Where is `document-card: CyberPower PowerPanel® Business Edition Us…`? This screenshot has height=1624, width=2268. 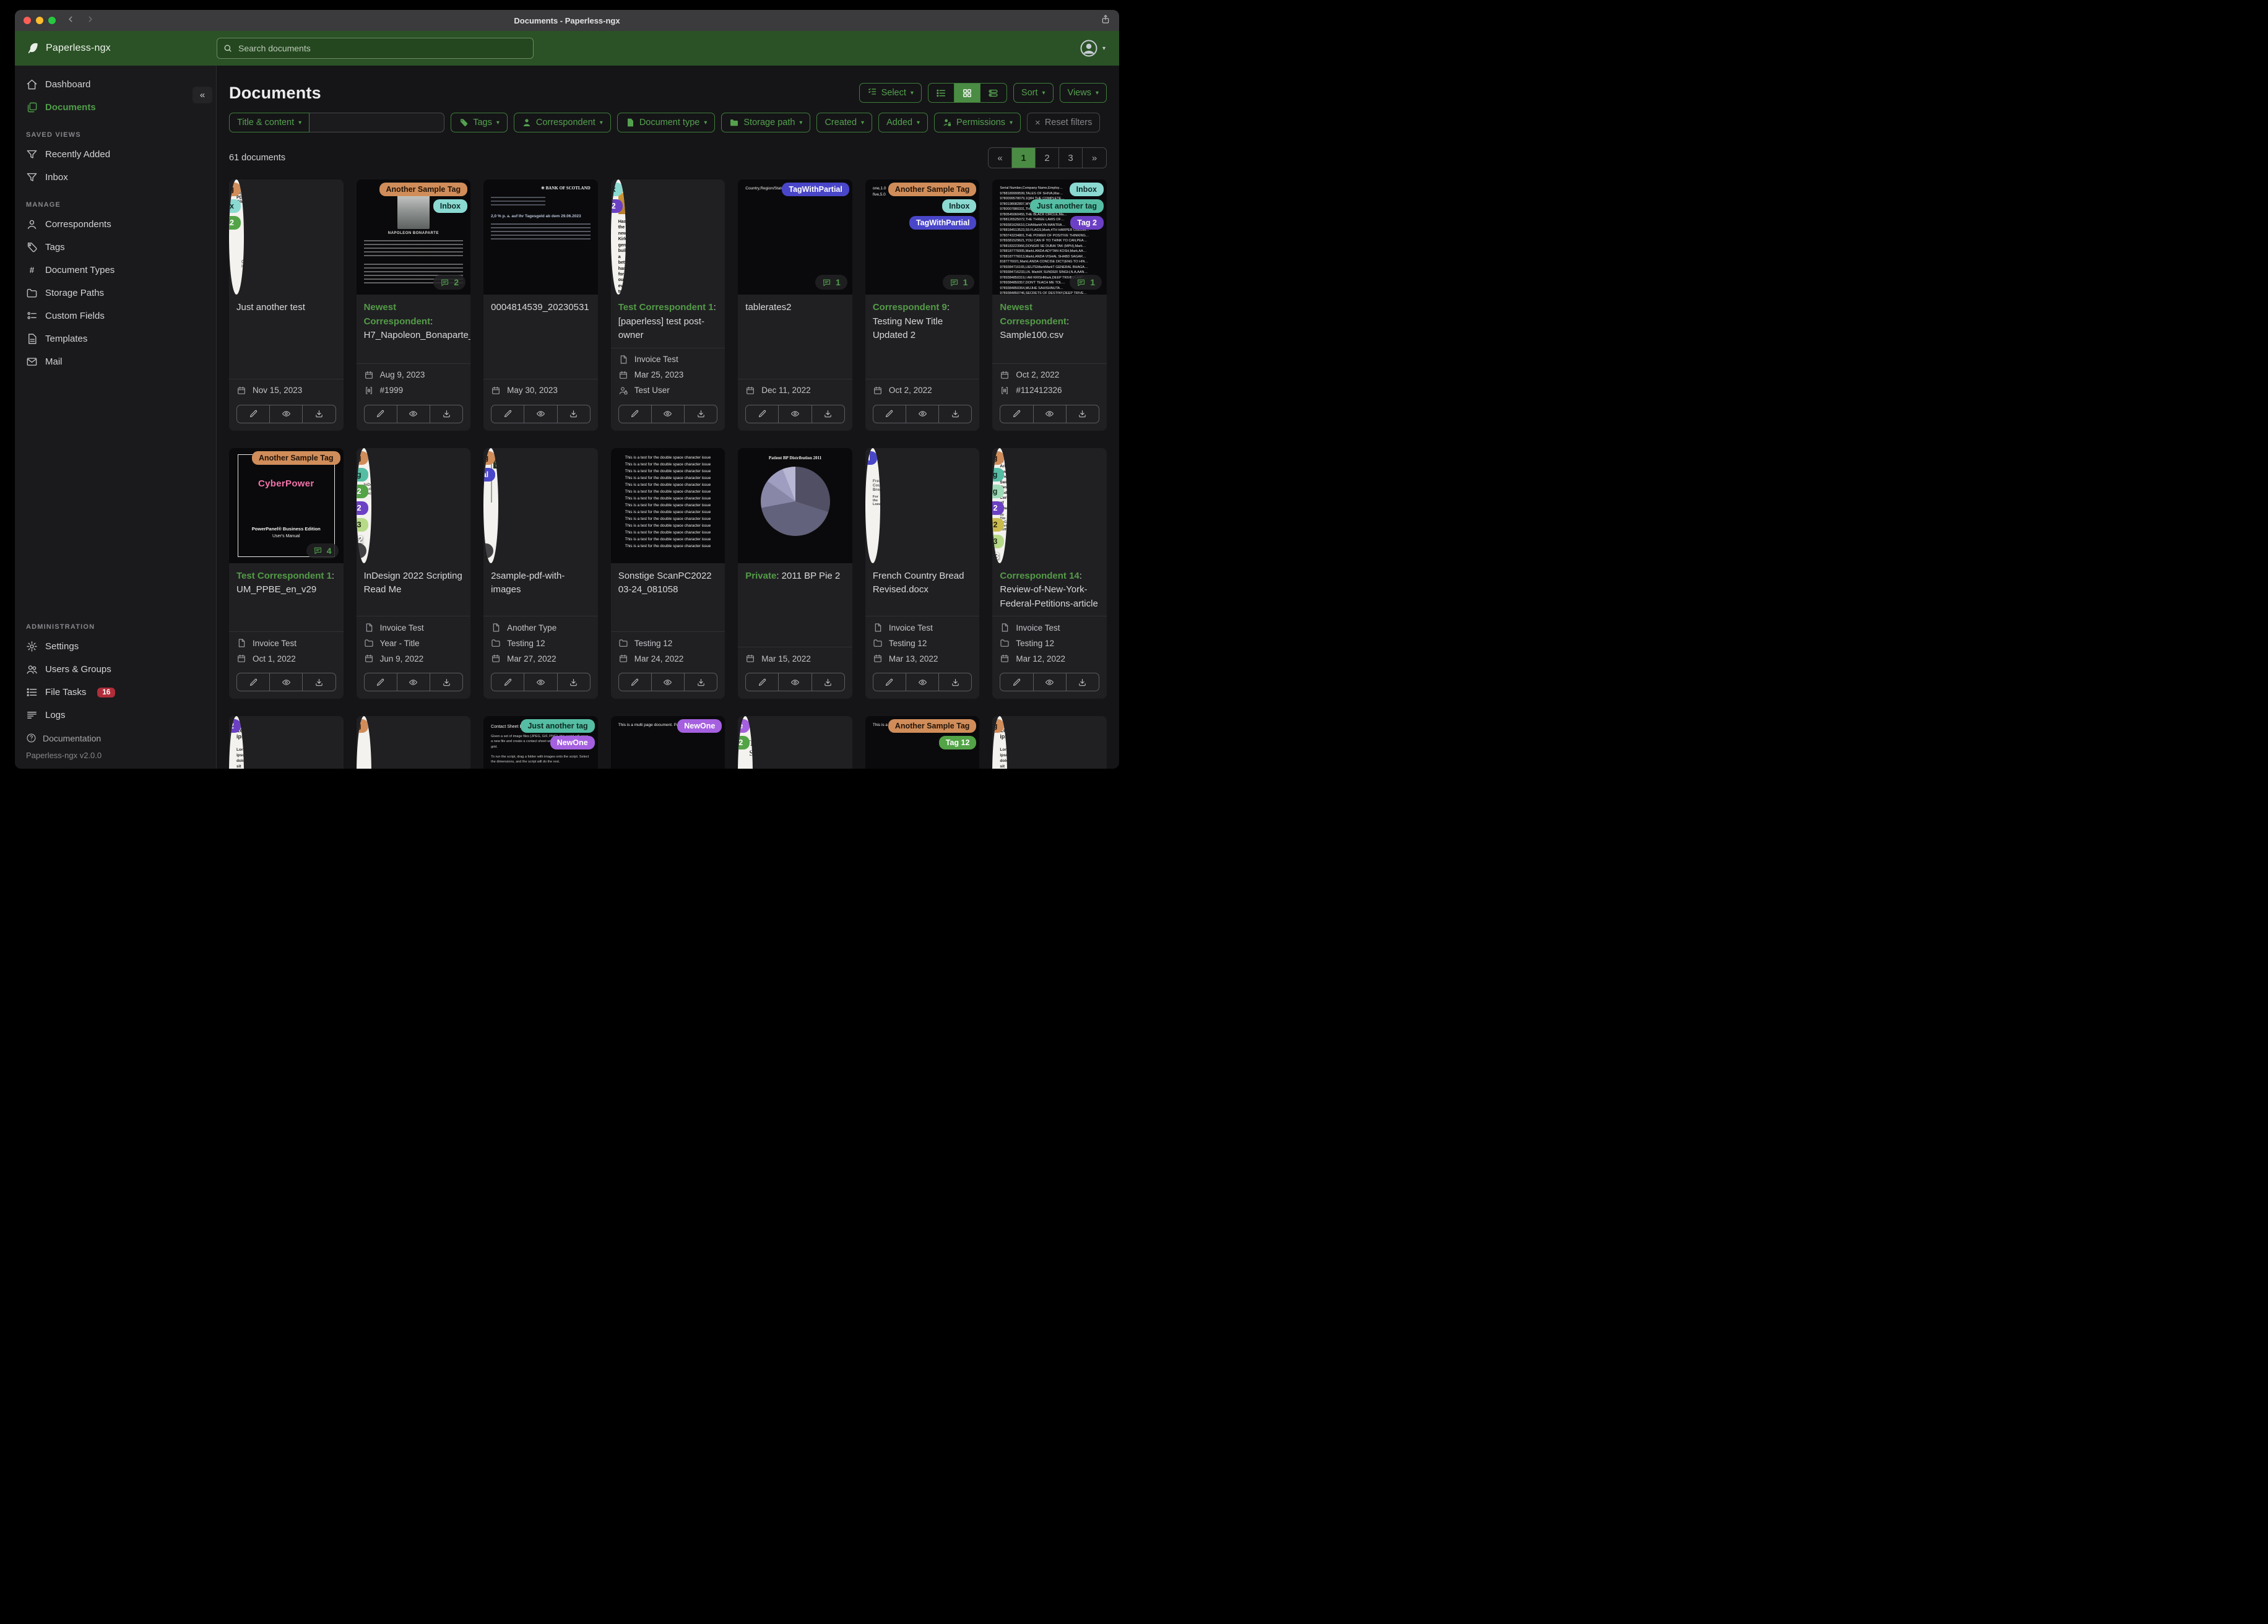
document-card: CyberPower PowerPanel® Business Edition Us… is located at coordinates (286, 573).